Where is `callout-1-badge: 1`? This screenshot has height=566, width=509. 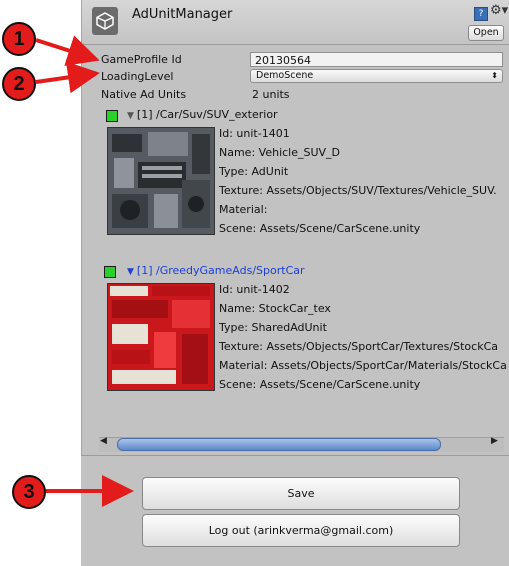
callout-1-badge: 1 is located at coordinates (19, 39).